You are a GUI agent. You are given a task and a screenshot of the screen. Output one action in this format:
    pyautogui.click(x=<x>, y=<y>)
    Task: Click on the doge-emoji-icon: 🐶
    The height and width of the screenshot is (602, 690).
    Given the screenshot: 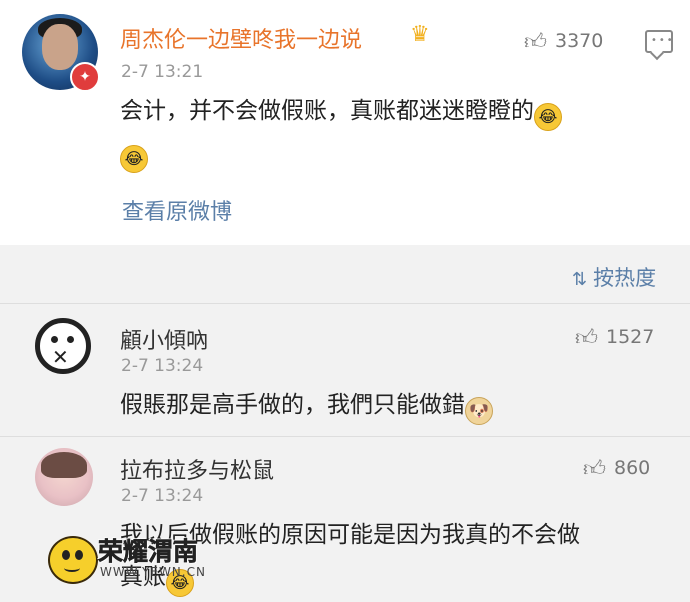 What is the action you would take?
    pyautogui.click(x=479, y=411)
    